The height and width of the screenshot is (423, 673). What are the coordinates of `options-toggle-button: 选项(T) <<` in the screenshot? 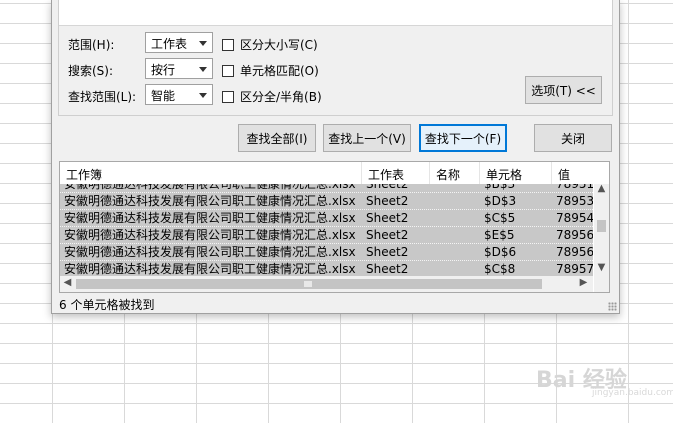 It's located at (563, 90).